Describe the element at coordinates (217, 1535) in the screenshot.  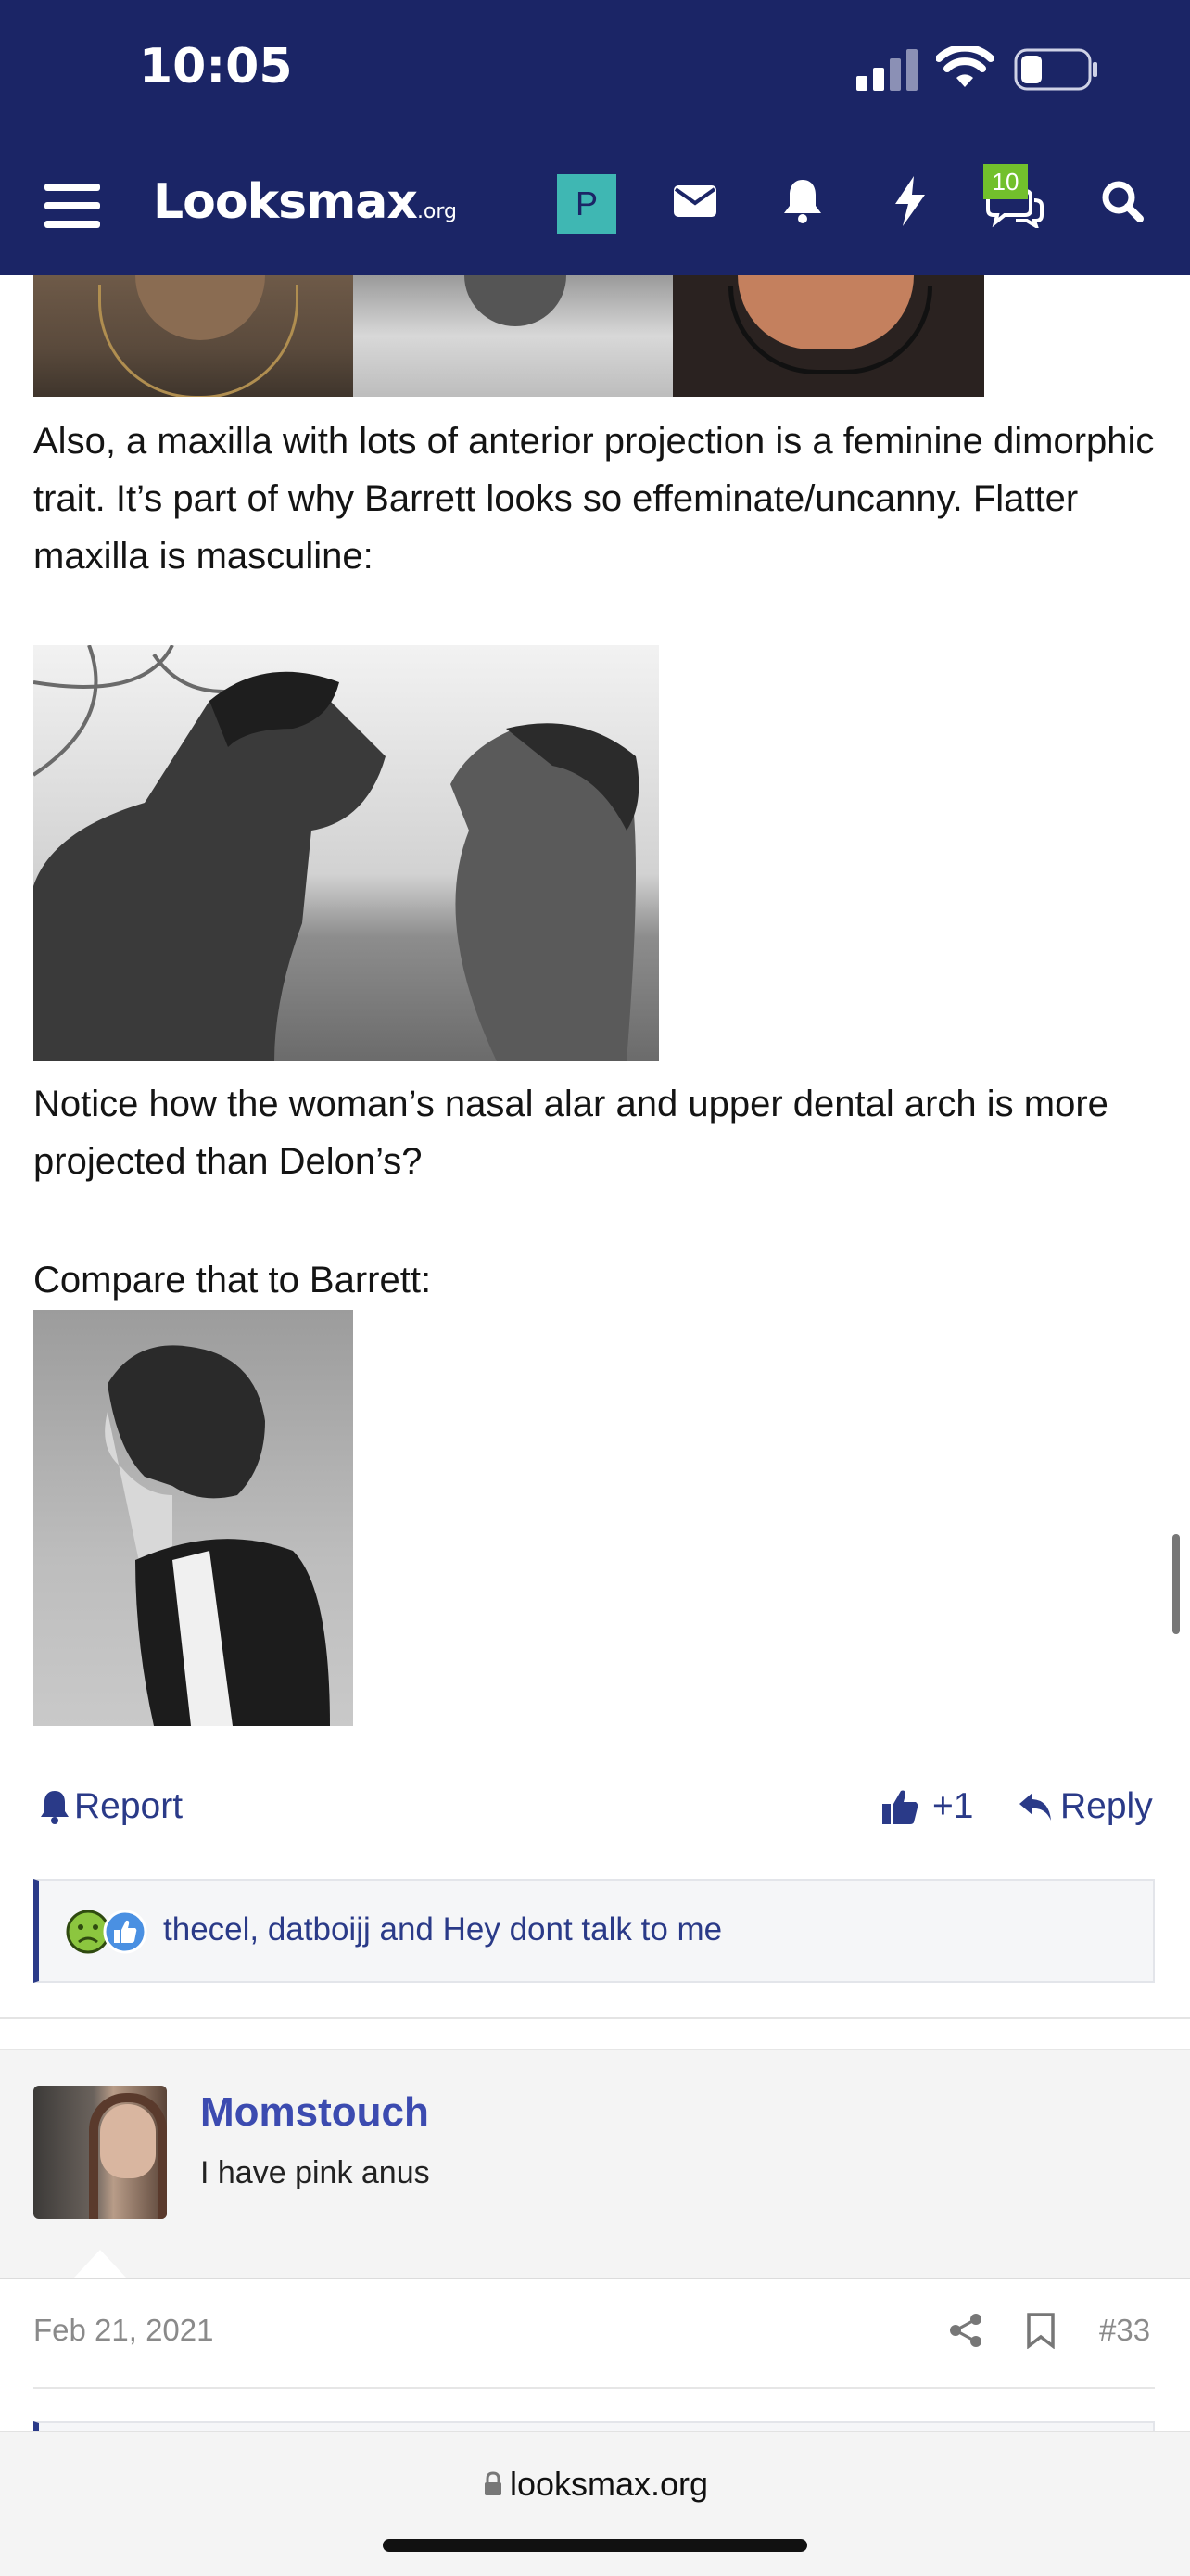
I see `barrett-photo-shapes` at that location.